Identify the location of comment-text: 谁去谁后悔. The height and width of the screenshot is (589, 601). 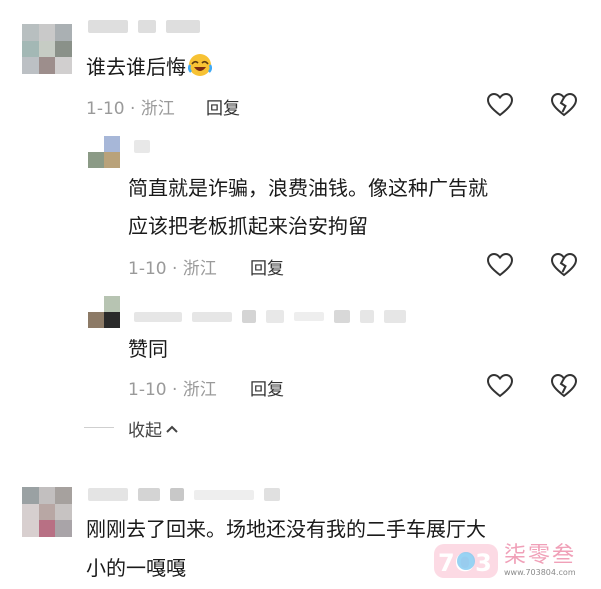
(149, 67).